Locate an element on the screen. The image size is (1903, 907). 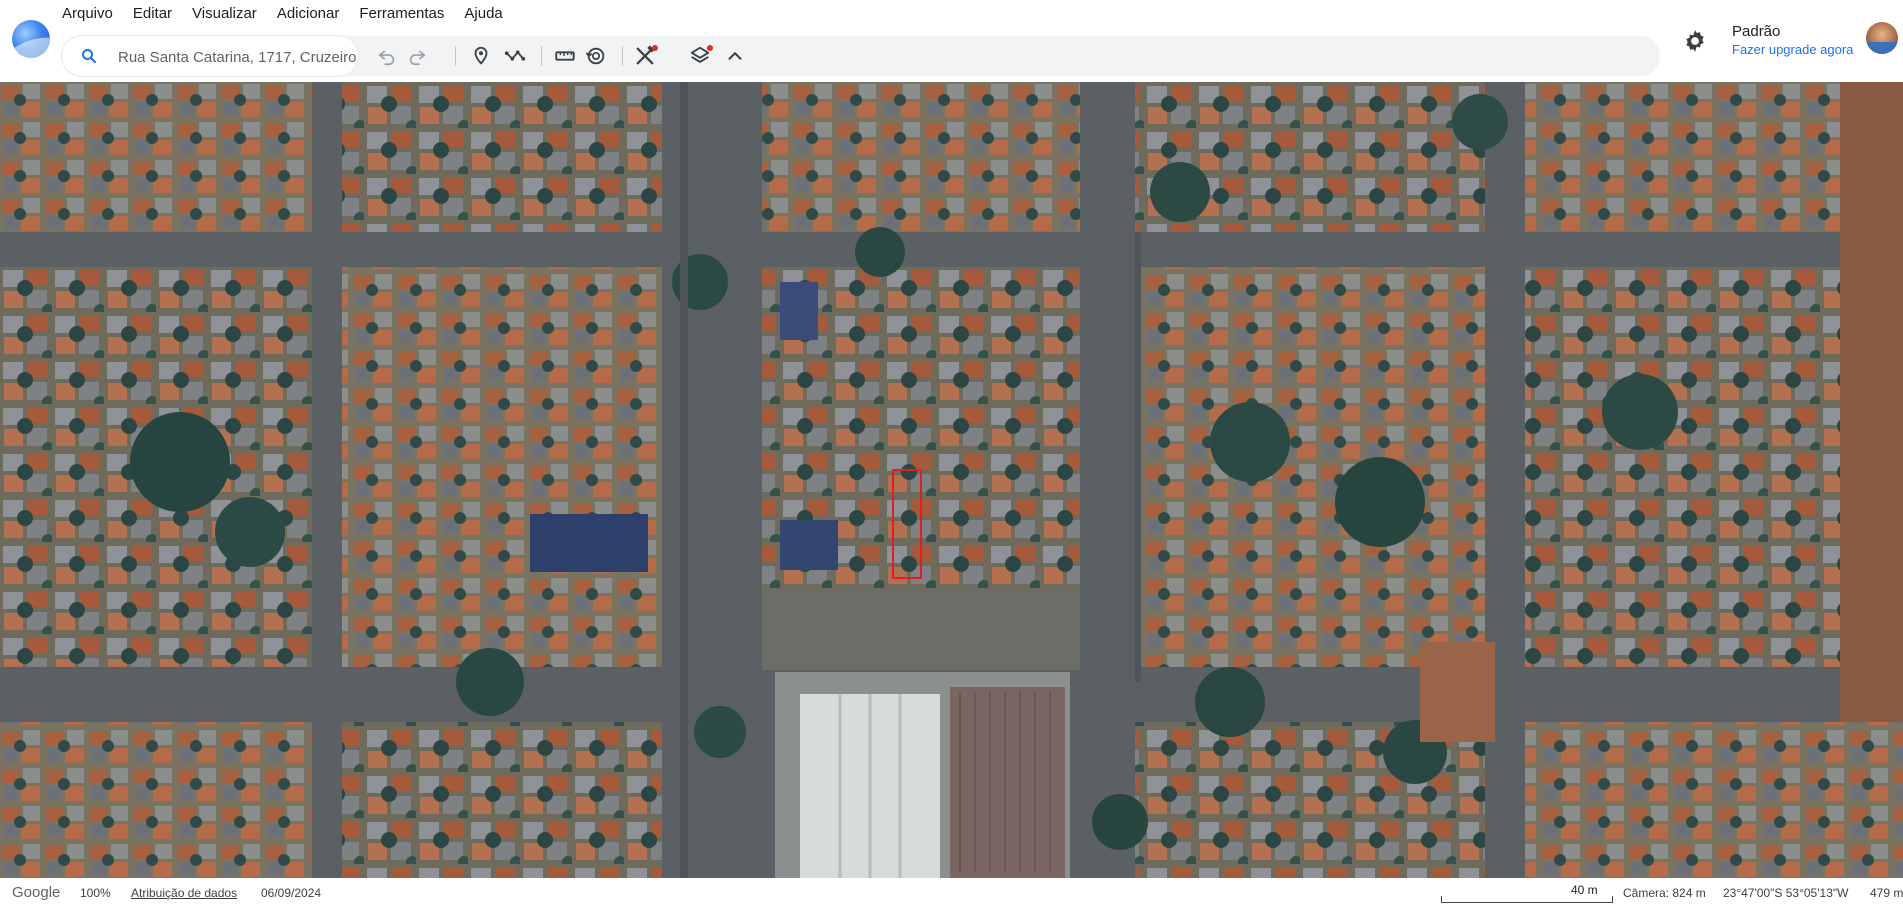
path-icon is located at coordinates (515, 55).